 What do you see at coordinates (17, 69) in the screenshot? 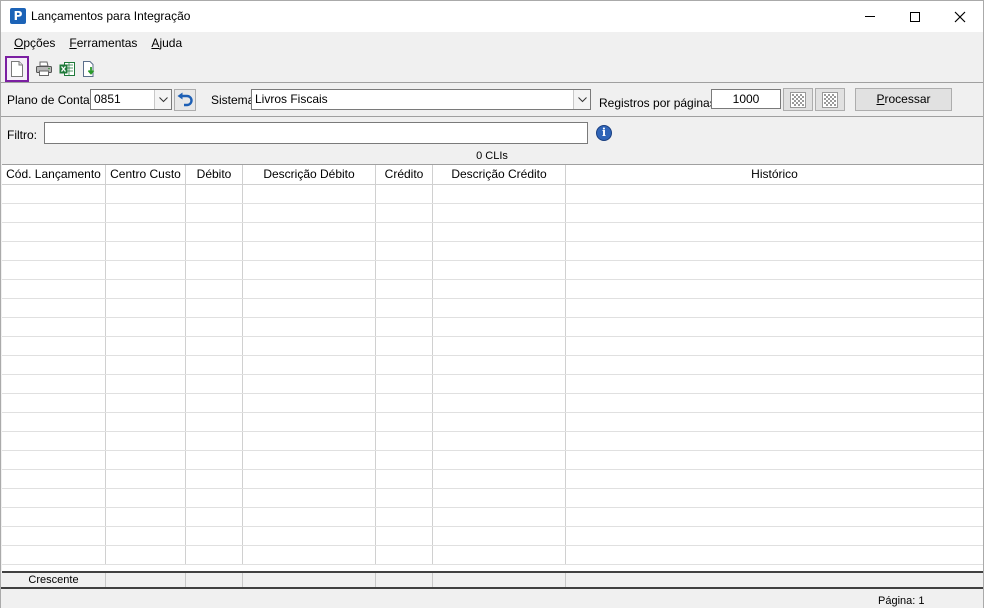
I see `new-button` at bounding box center [17, 69].